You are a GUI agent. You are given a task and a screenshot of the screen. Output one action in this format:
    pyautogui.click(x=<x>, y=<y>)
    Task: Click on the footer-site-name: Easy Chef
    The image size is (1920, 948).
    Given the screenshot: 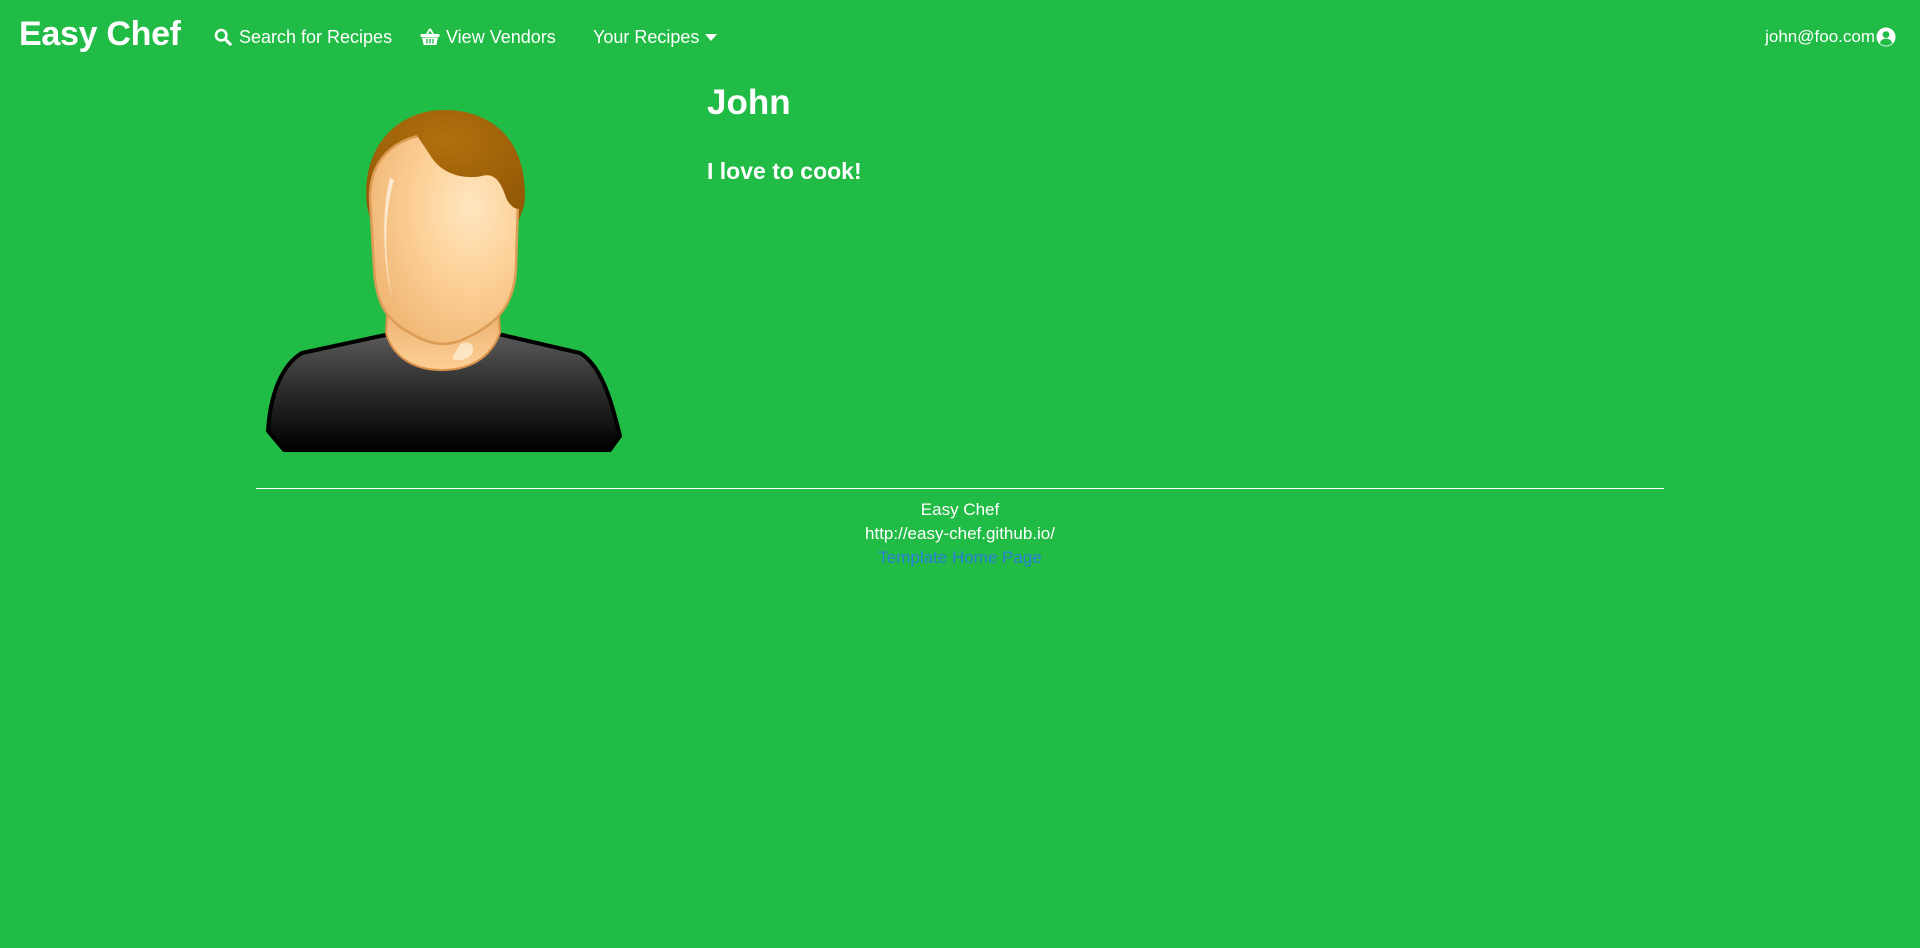 What is the action you would take?
    pyautogui.click(x=960, y=509)
    